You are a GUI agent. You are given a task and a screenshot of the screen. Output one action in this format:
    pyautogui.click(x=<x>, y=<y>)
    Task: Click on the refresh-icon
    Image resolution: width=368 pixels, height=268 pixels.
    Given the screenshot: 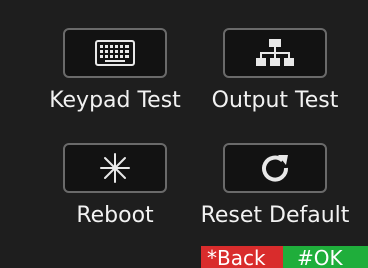 What is the action you would take?
    pyautogui.click(x=275, y=168)
    